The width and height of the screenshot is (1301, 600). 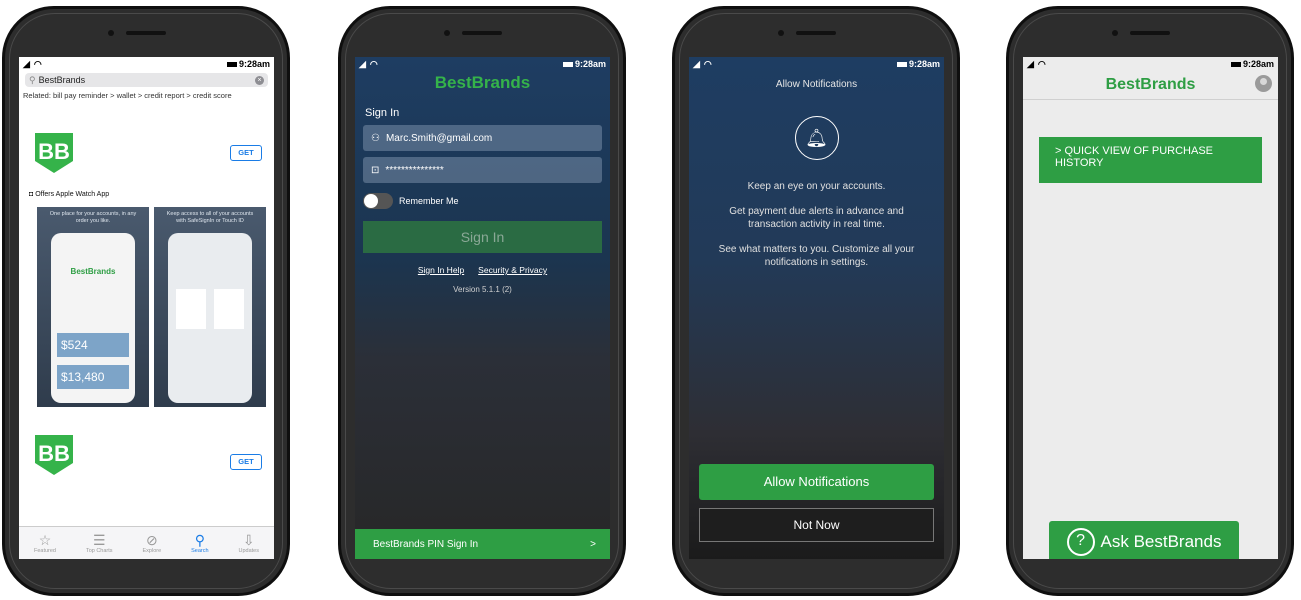 I want to click on home-header: BestBrands, so click(x=1150, y=85).